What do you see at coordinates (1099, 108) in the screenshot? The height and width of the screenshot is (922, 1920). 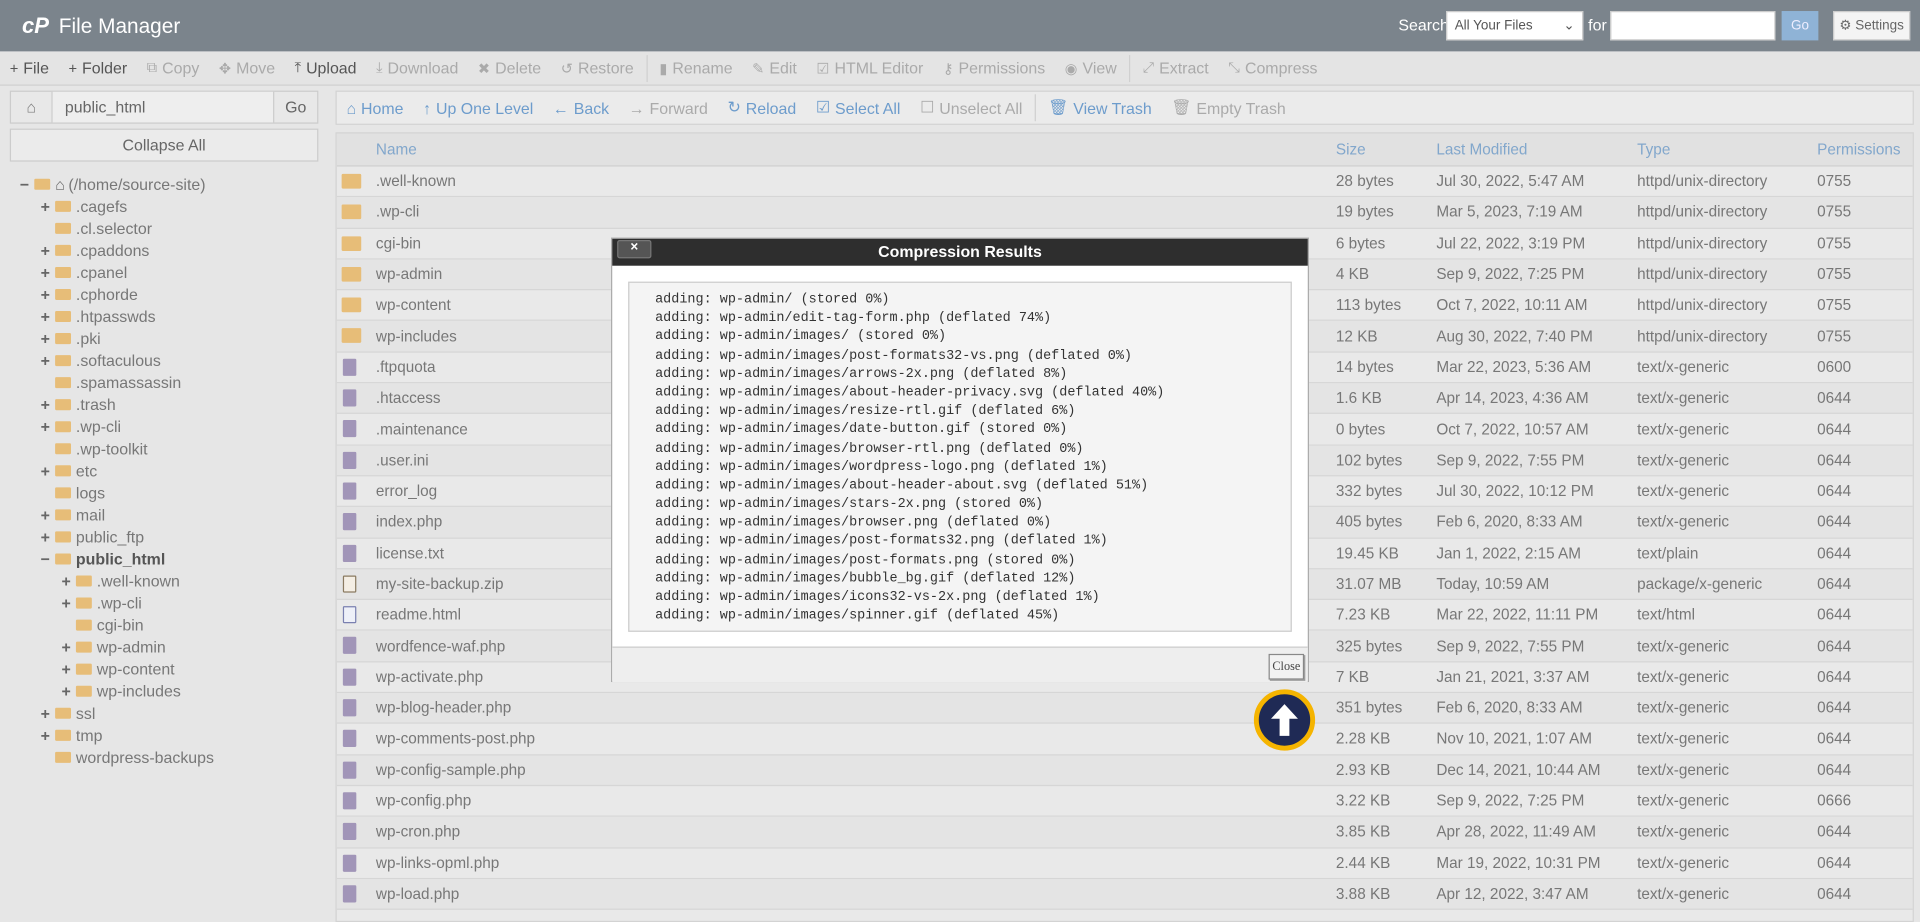 I see `nav-view-trash-button: 🗑 View Trash` at bounding box center [1099, 108].